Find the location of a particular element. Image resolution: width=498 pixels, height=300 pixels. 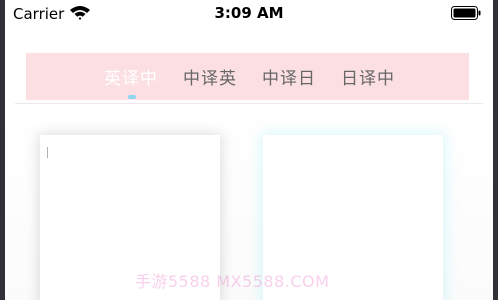

tab-list: 英译中 中译英 中译日 日译中 is located at coordinates (262, 76).